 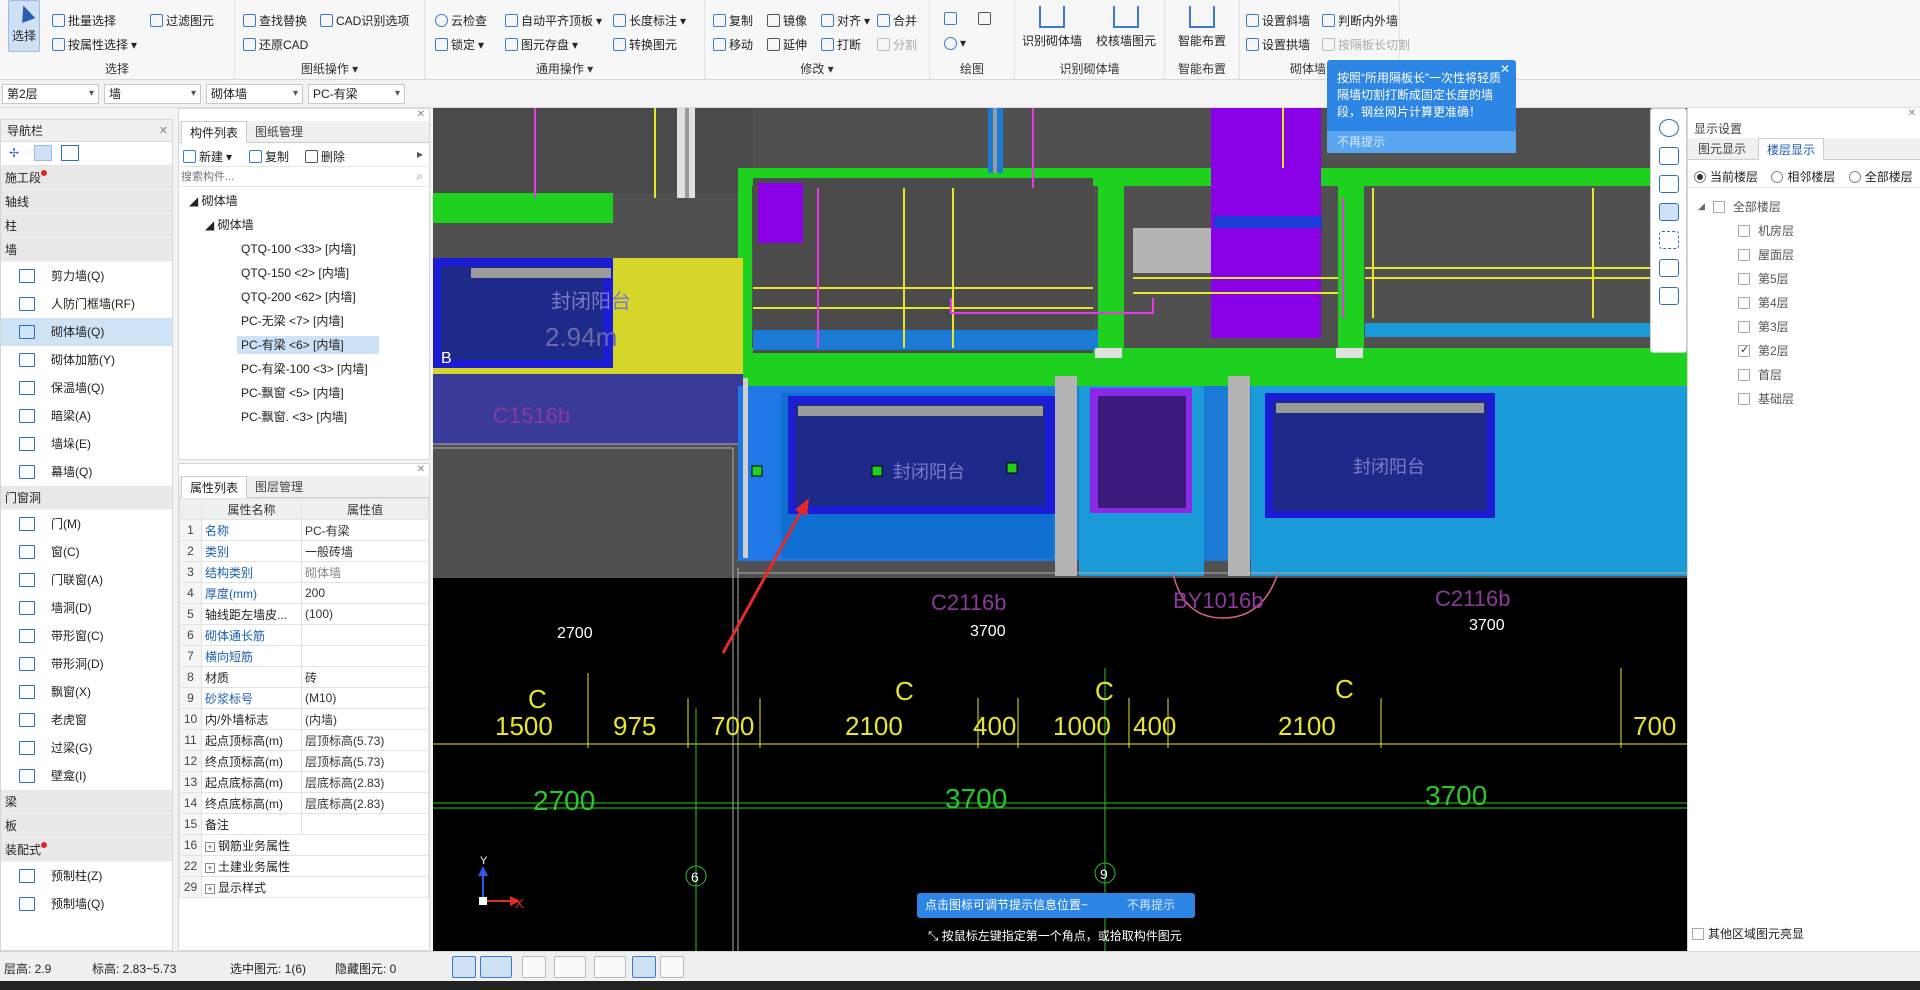 I want to click on property-value: 砖, so click(x=365, y=677).